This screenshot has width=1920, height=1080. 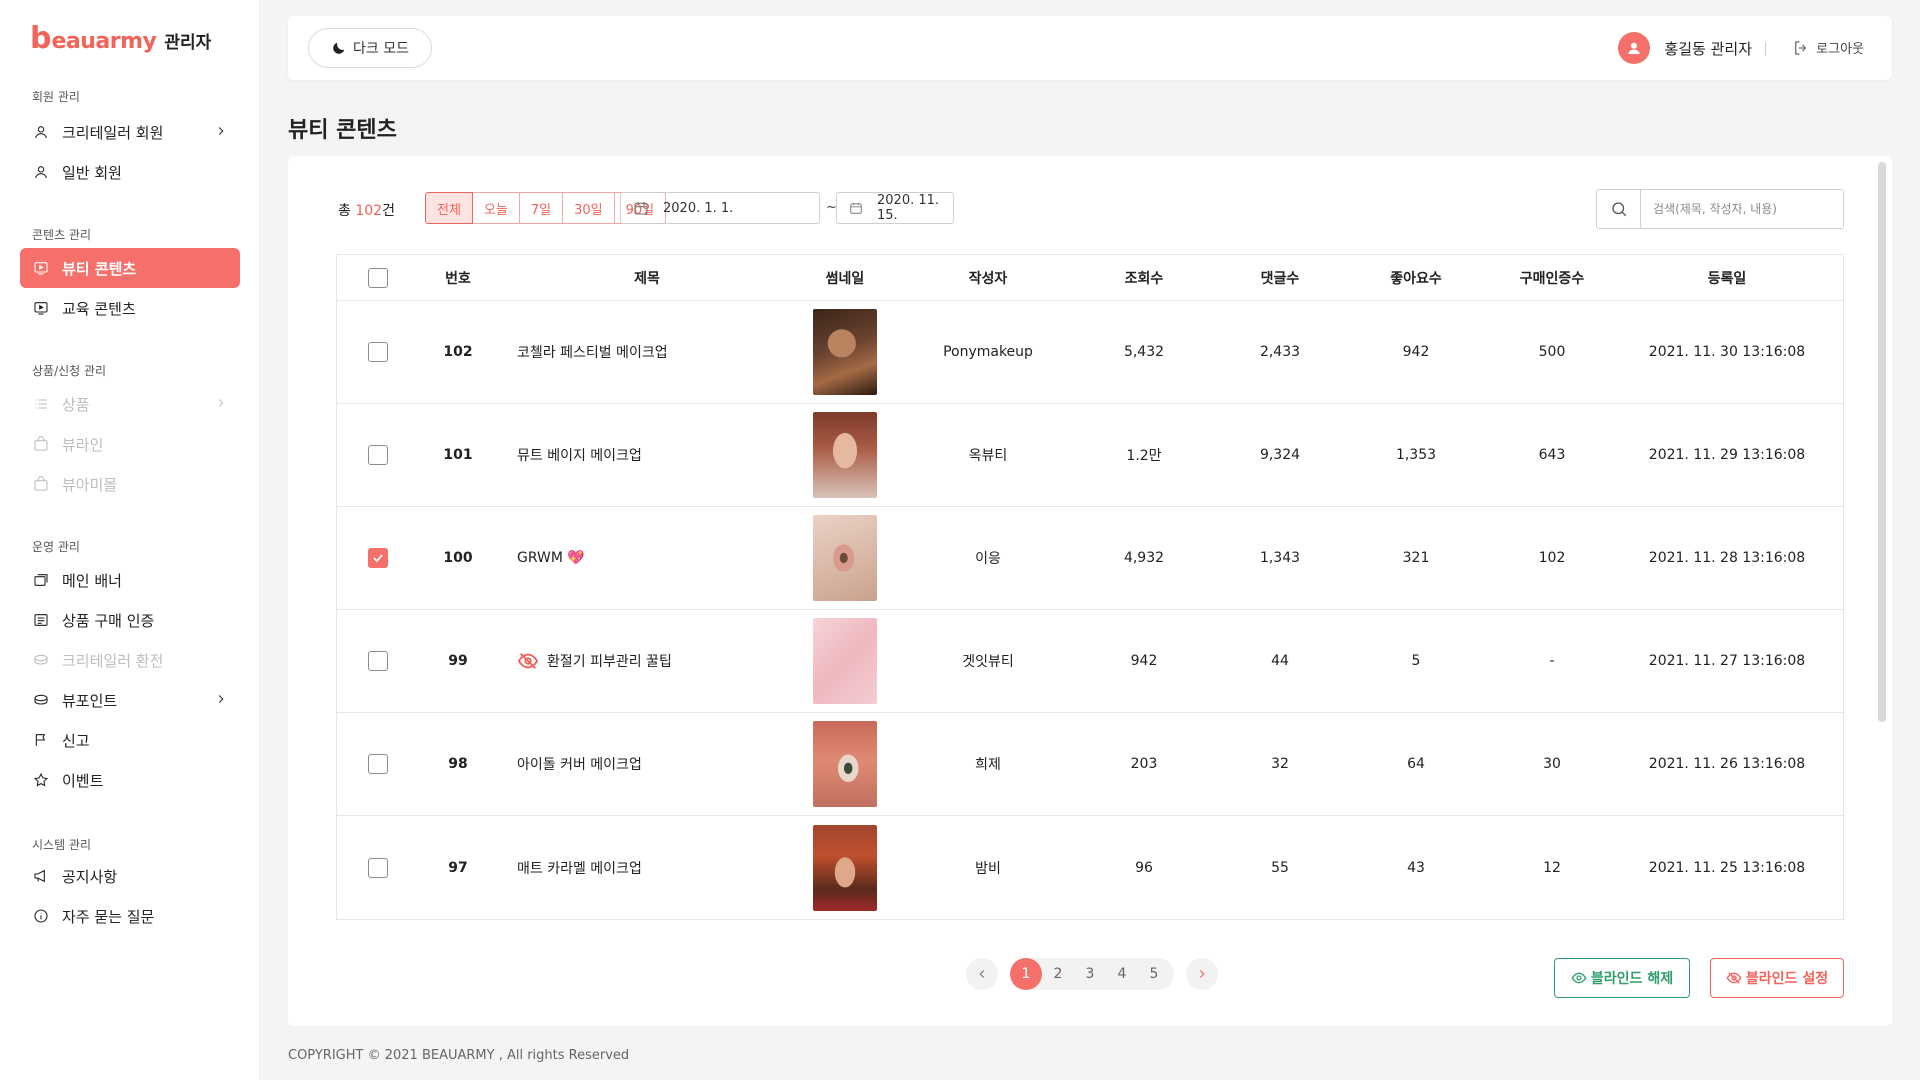 What do you see at coordinates (1552, 278) in the screenshot?
I see `header-purchase: 구매인증수` at bounding box center [1552, 278].